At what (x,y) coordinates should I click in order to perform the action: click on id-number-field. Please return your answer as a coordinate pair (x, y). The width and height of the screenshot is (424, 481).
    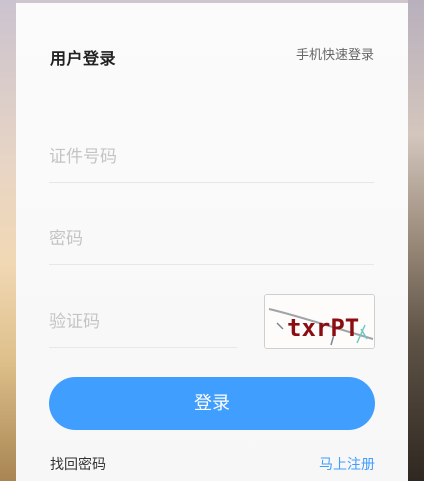
    Looking at the image, I should click on (211, 162).